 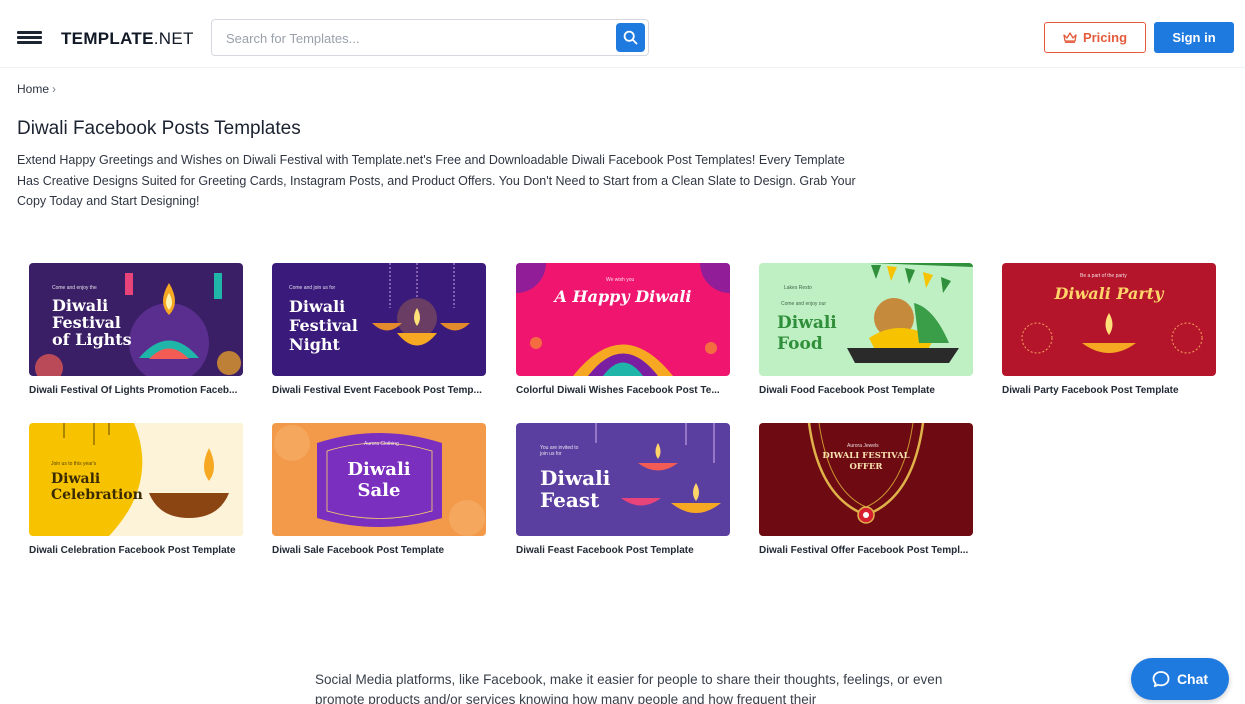 I want to click on search-icon, so click(x=630, y=37).